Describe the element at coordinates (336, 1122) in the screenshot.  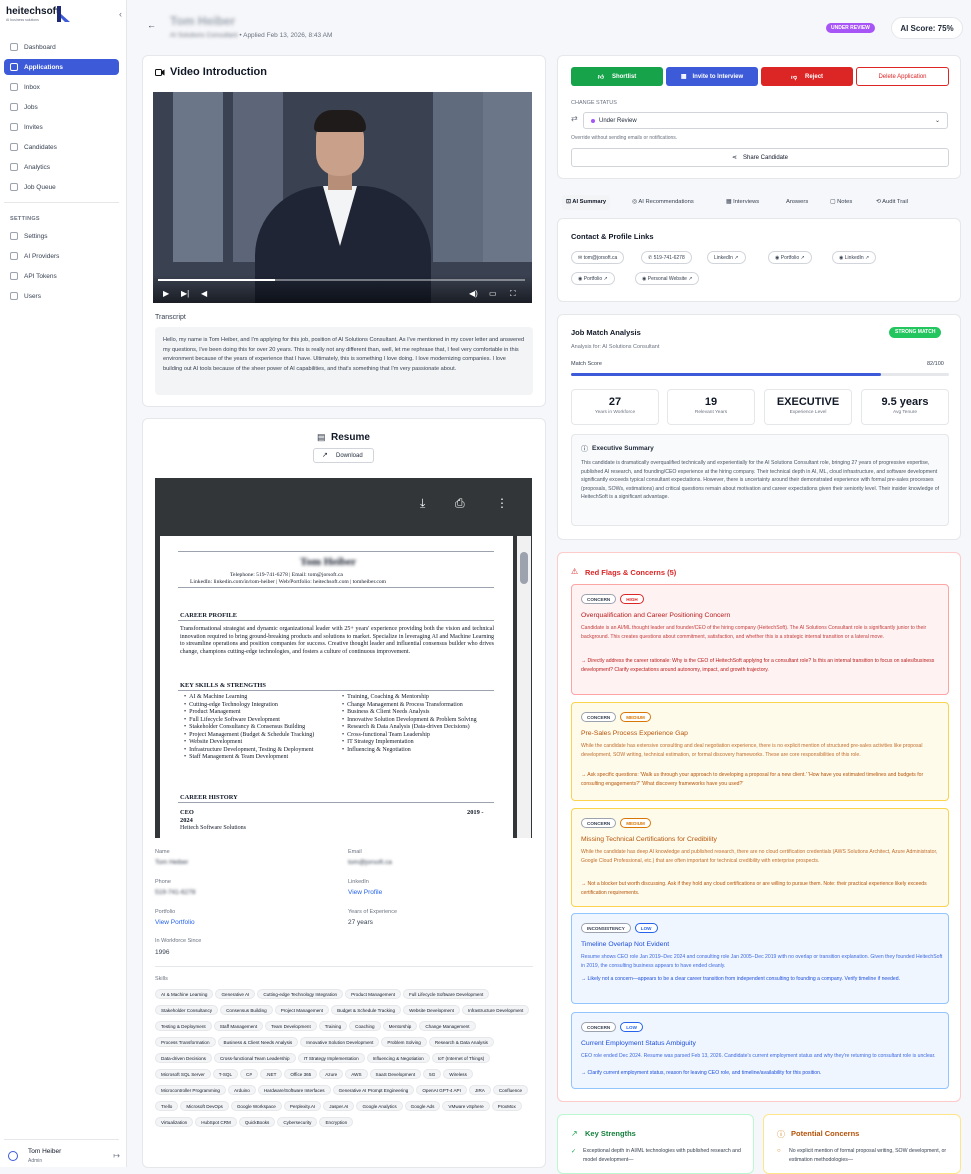
I see `skill-chip: Encryption` at that location.